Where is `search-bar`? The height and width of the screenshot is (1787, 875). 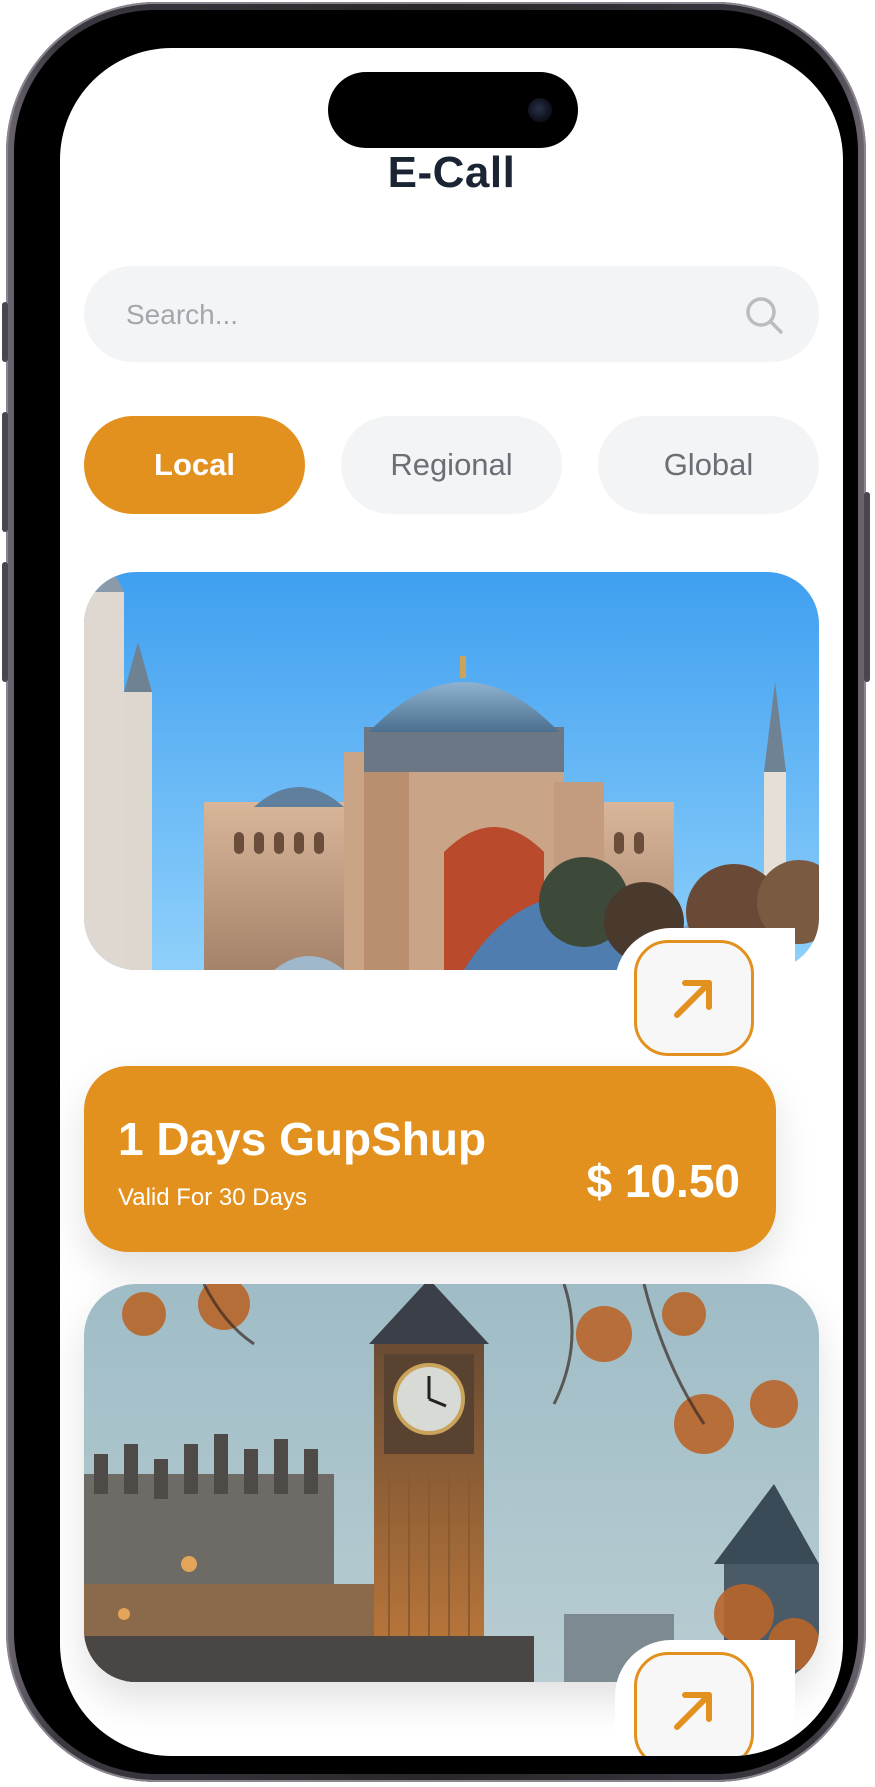 search-bar is located at coordinates (451, 315).